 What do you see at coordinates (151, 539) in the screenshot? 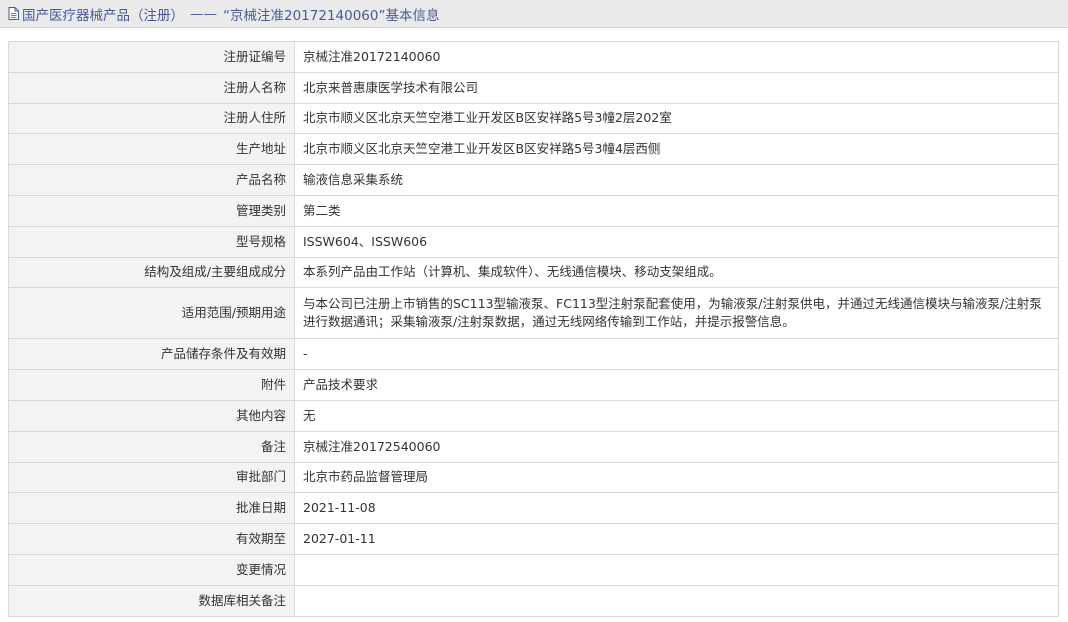
I see `row-label: 有效期至` at bounding box center [151, 539].